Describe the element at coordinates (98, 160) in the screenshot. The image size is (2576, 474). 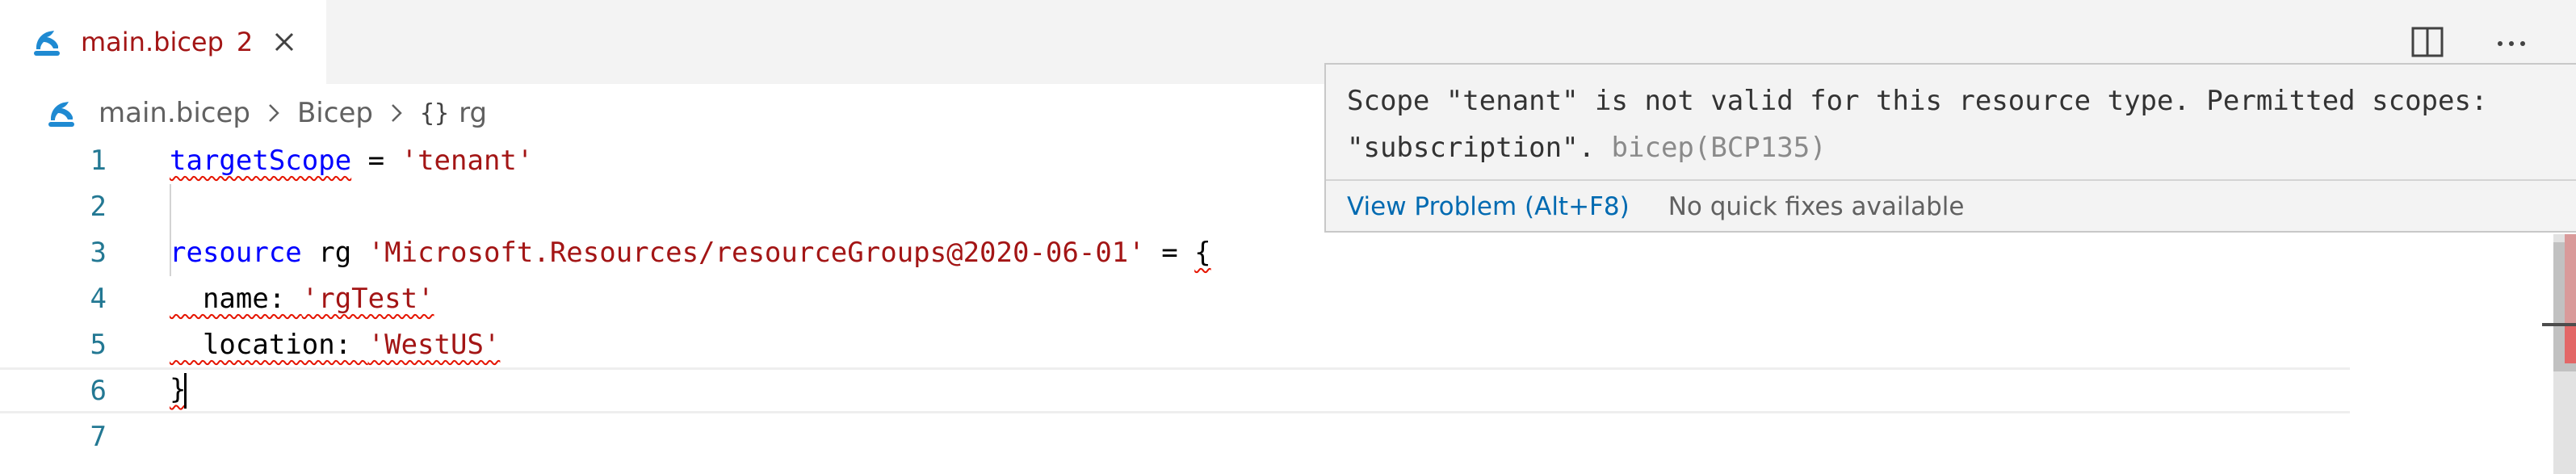
I see `line-number: 1` at that location.